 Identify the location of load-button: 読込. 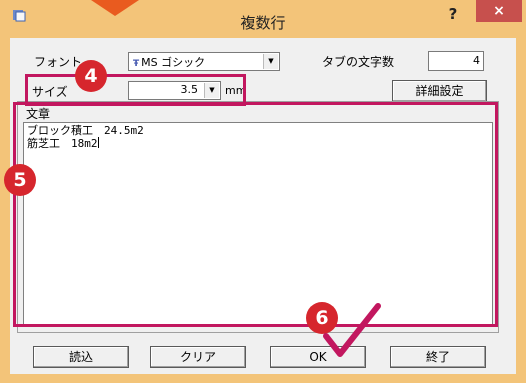
(81, 357).